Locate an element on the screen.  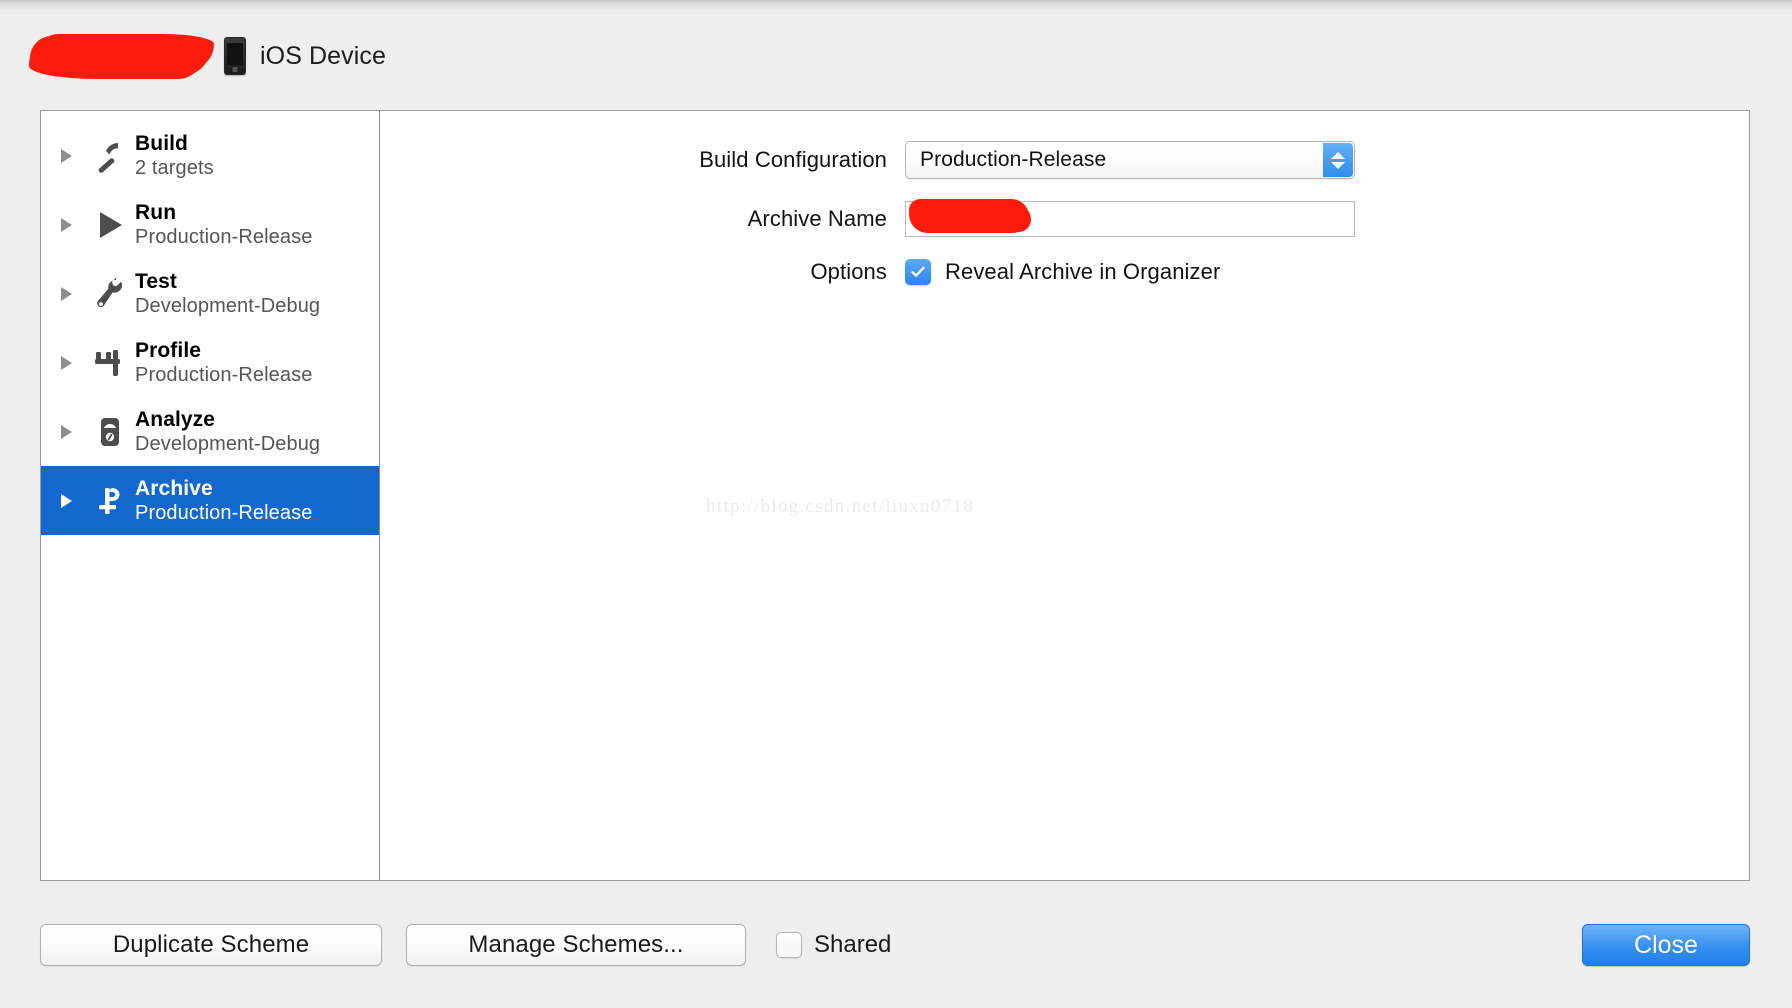
reveal-archive-checkbox-group: Reveal Archive in Organizer is located at coordinates (1062, 272).